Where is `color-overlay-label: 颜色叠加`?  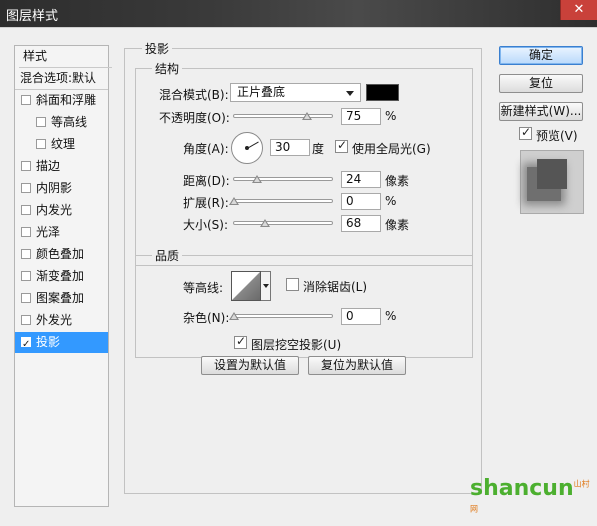
color-overlay-label: 颜色叠加 is located at coordinates (60, 254).